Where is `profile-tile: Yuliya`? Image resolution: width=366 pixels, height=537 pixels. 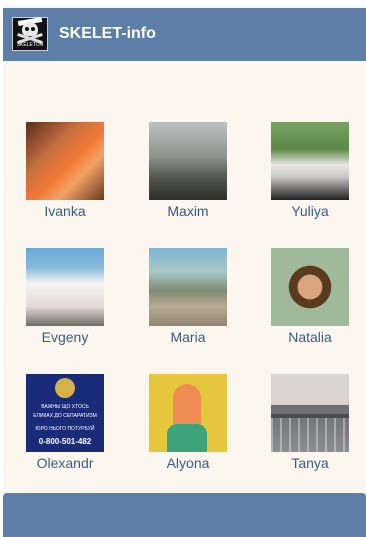 profile-tile: Yuliya is located at coordinates (310, 171).